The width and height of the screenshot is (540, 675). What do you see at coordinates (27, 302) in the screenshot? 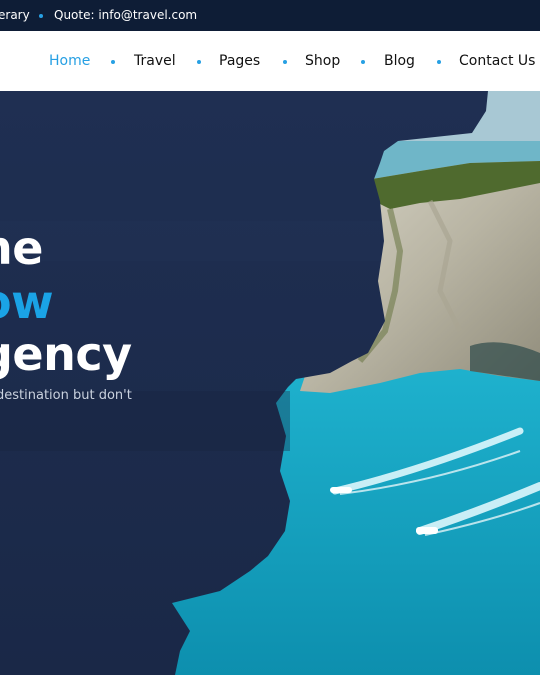
I see `hero-heading-line-2: ow` at bounding box center [27, 302].